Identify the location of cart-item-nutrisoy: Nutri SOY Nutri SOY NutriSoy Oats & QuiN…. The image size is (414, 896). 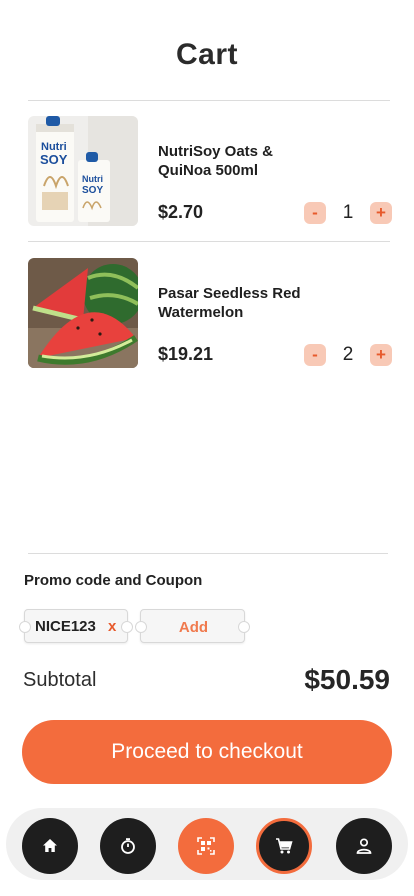
(210, 172).